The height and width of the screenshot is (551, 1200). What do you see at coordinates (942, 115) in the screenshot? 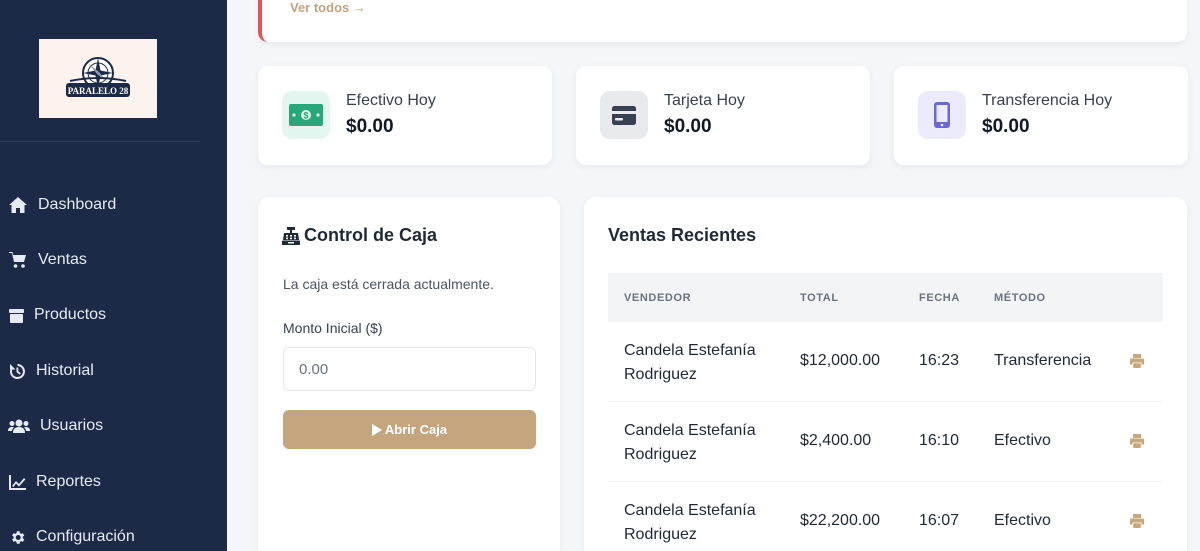
I see `mobile-icon` at bounding box center [942, 115].